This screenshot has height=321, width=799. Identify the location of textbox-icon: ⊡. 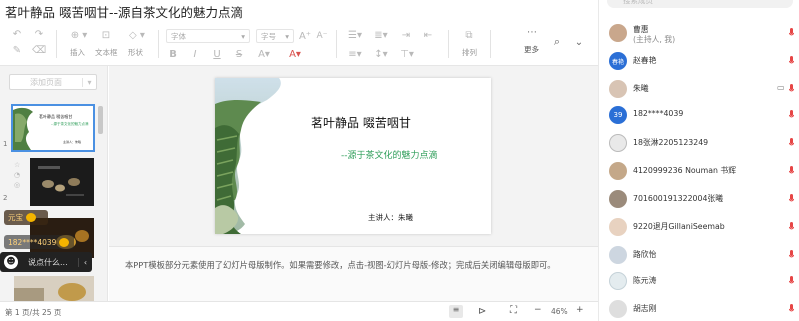
(106, 35).